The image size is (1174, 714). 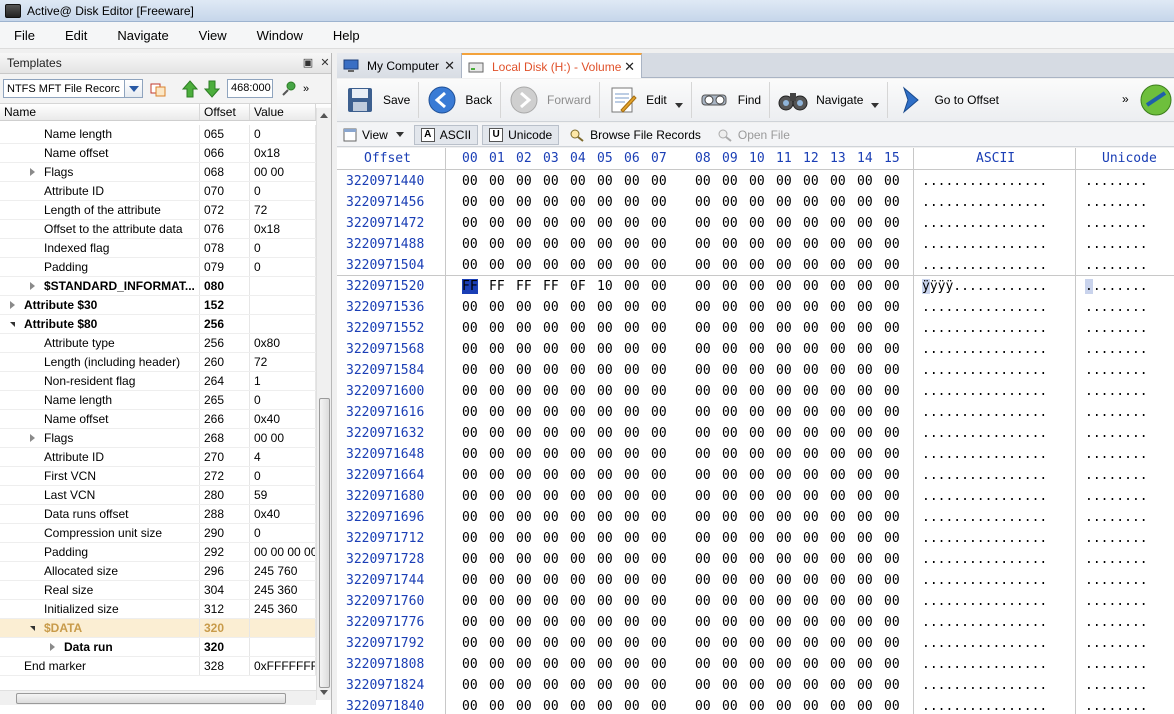 I want to click on column-offset: Offset, so click(x=225, y=112).